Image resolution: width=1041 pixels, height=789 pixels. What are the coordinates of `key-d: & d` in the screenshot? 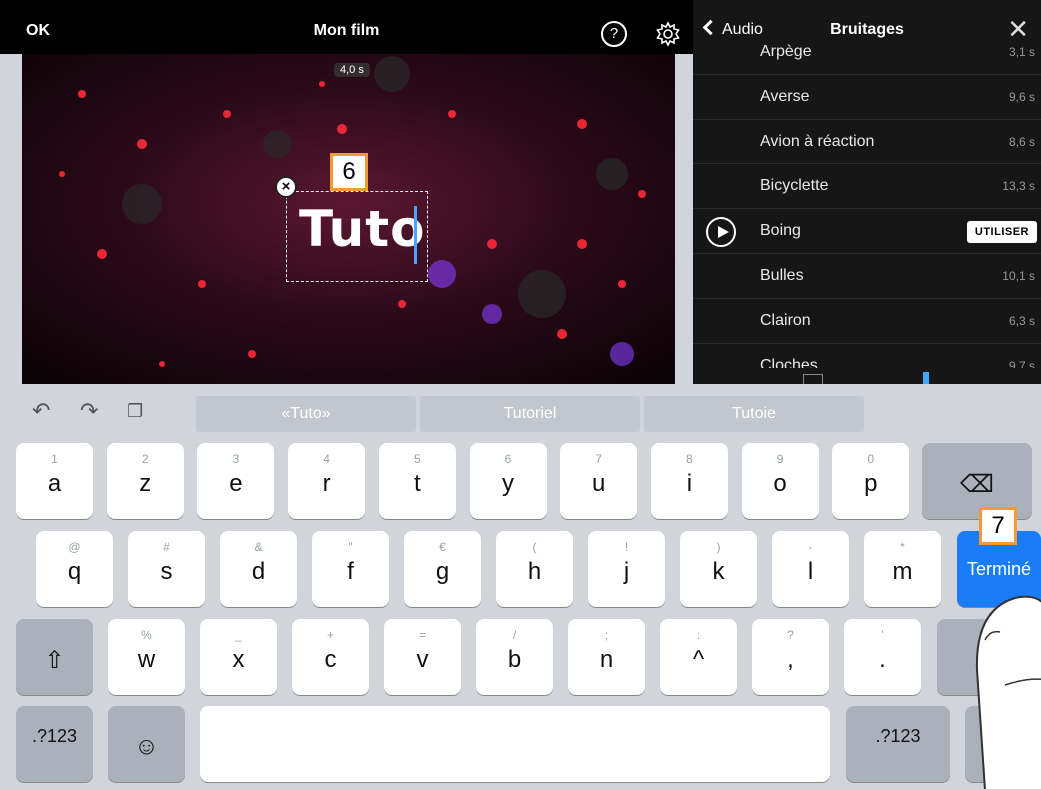 It's located at (258, 569).